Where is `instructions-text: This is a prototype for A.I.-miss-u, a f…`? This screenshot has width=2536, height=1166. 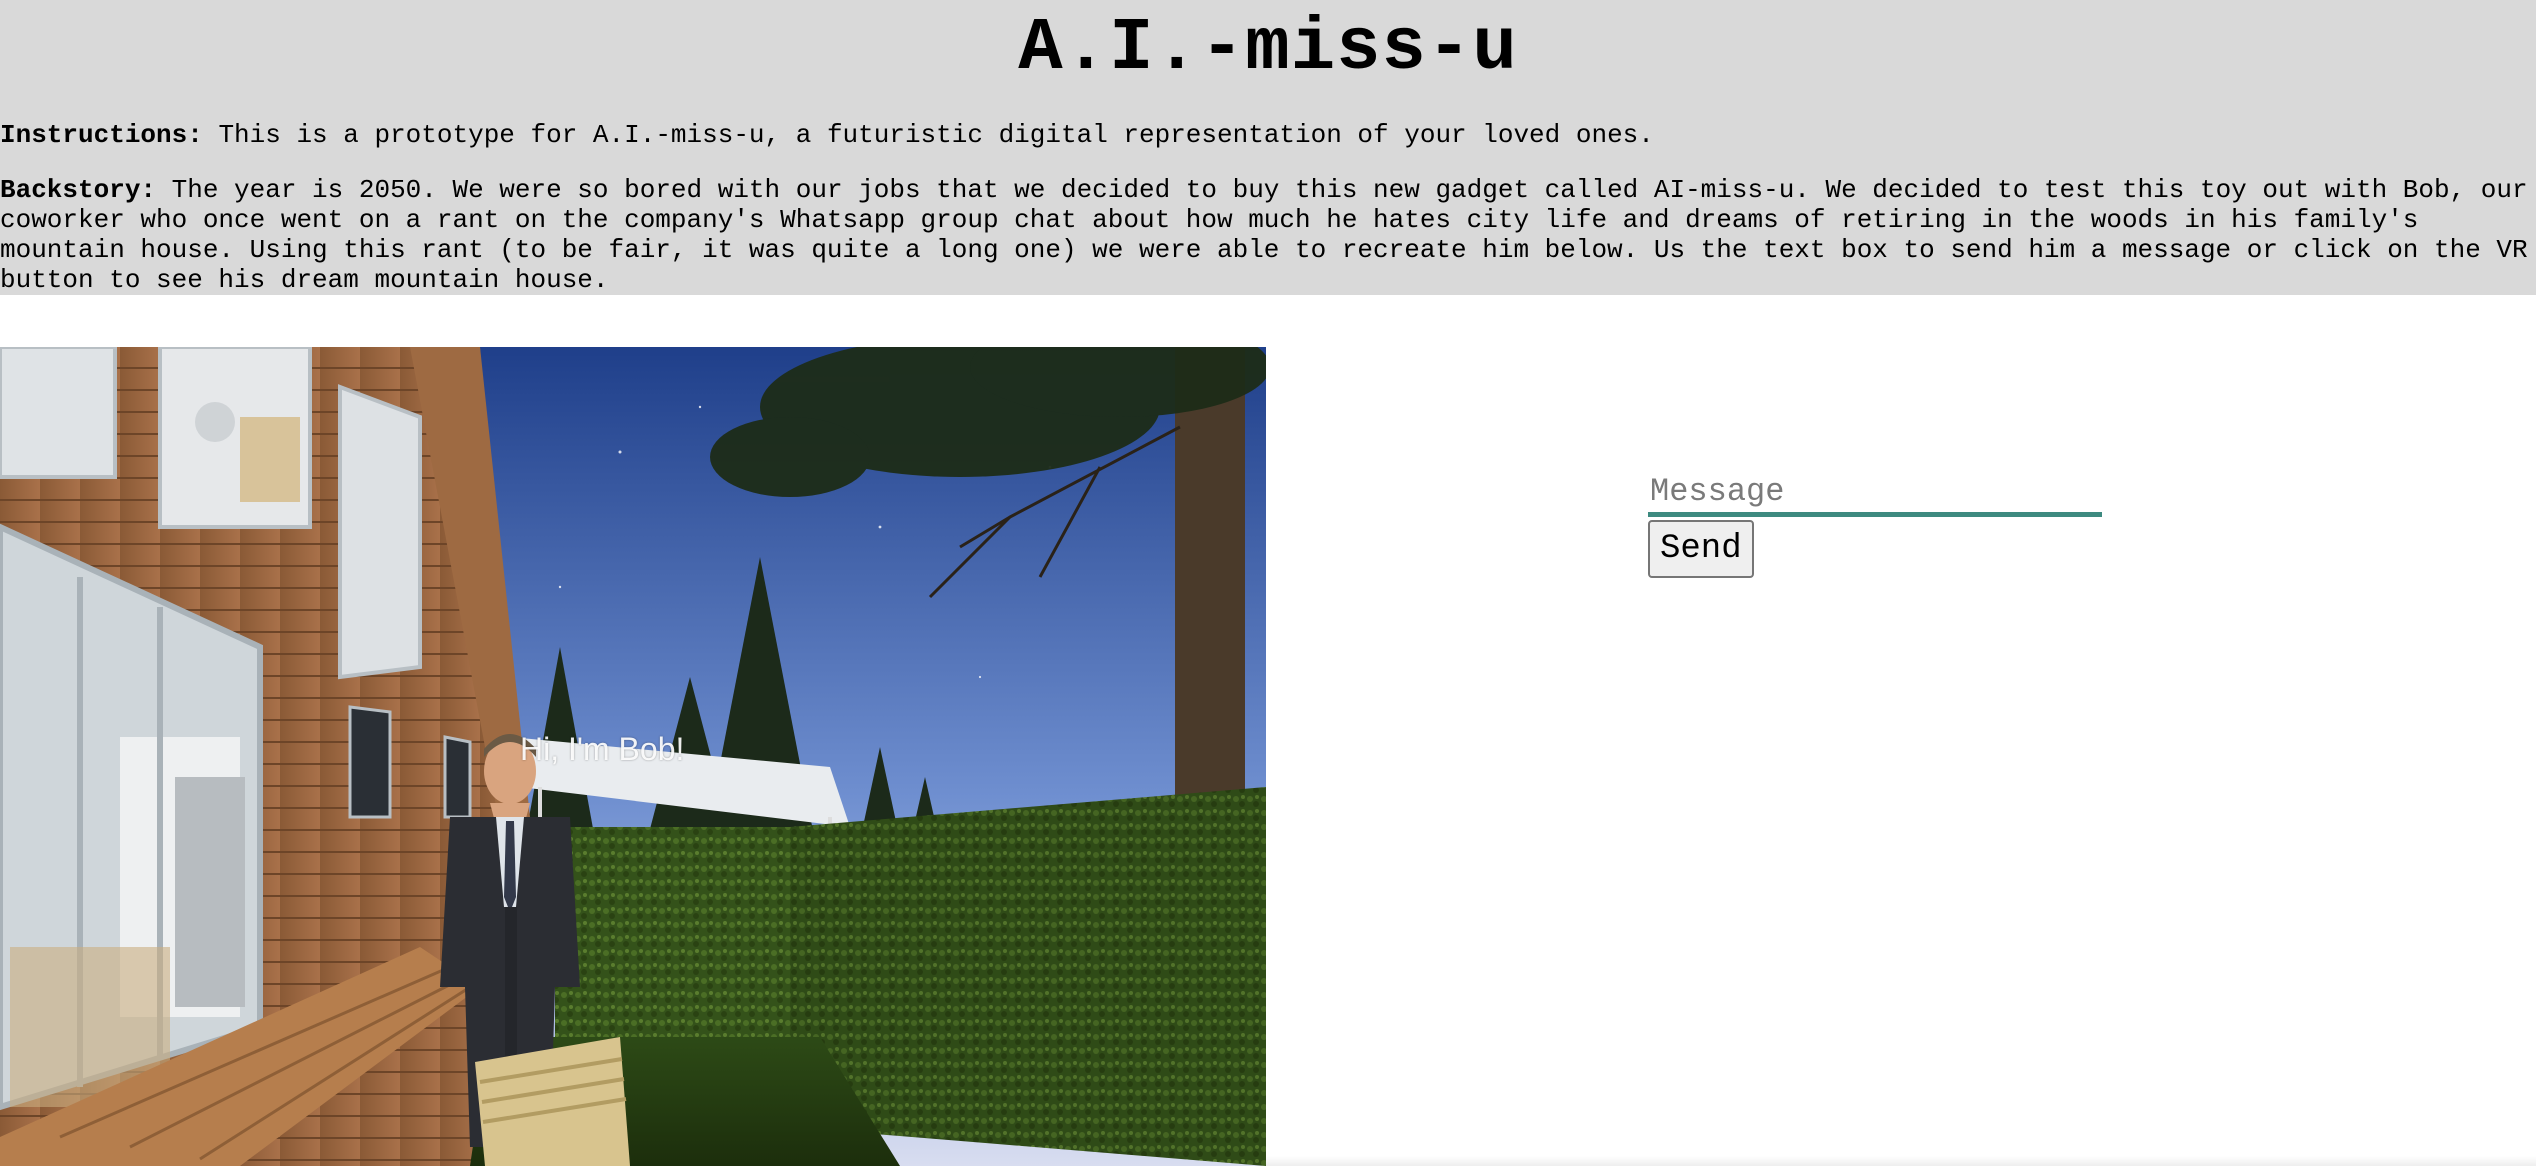
instructions-text: This is a prototype for A.I.-miss-u, a f… is located at coordinates (928, 135).